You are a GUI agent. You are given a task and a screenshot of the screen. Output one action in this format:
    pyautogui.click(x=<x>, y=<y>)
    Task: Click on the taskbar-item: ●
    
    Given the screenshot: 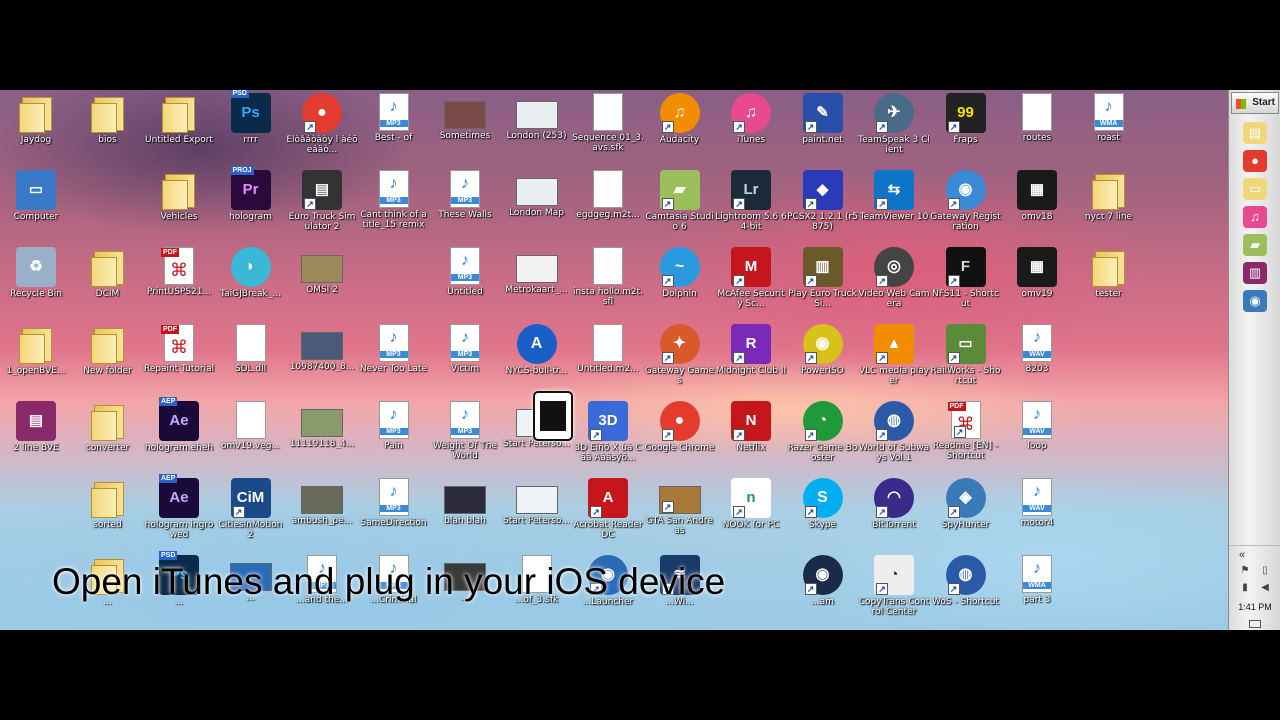 What is the action you would take?
    pyautogui.click(x=1255, y=161)
    